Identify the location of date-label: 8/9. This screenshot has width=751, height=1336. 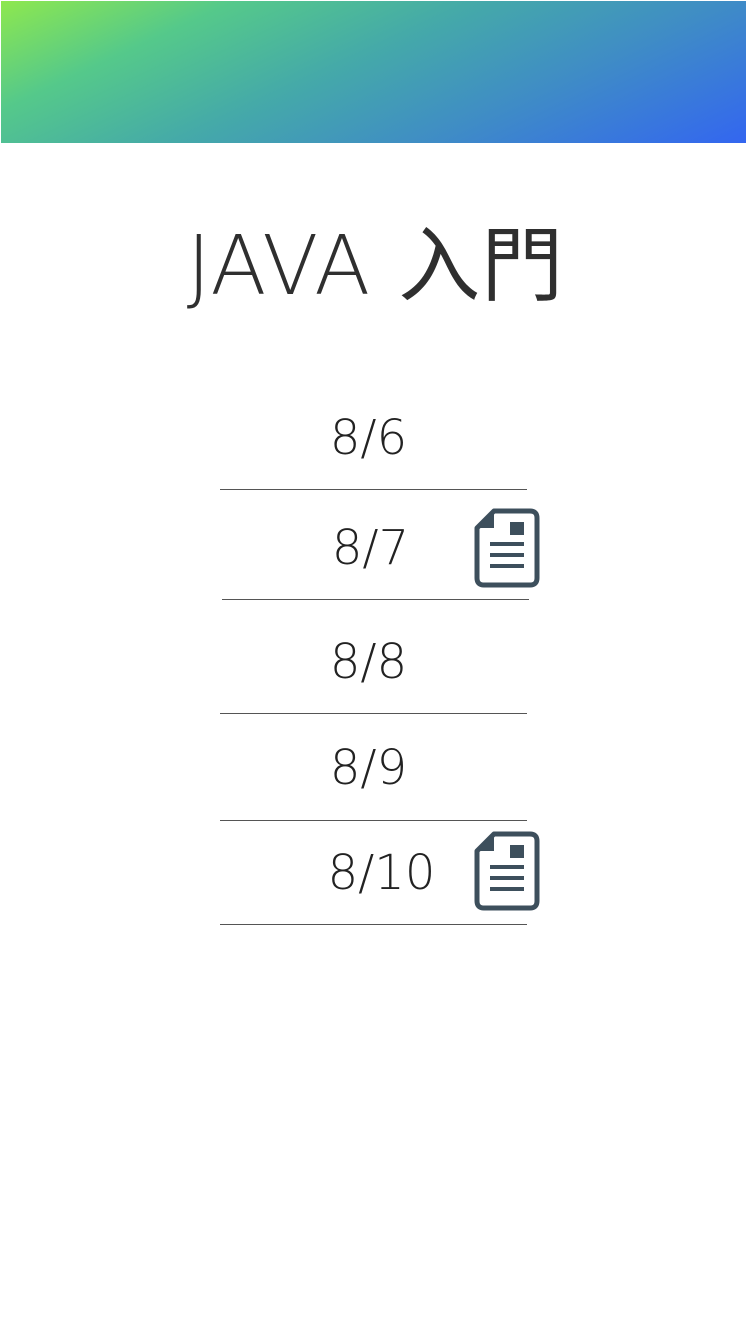
(368, 768).